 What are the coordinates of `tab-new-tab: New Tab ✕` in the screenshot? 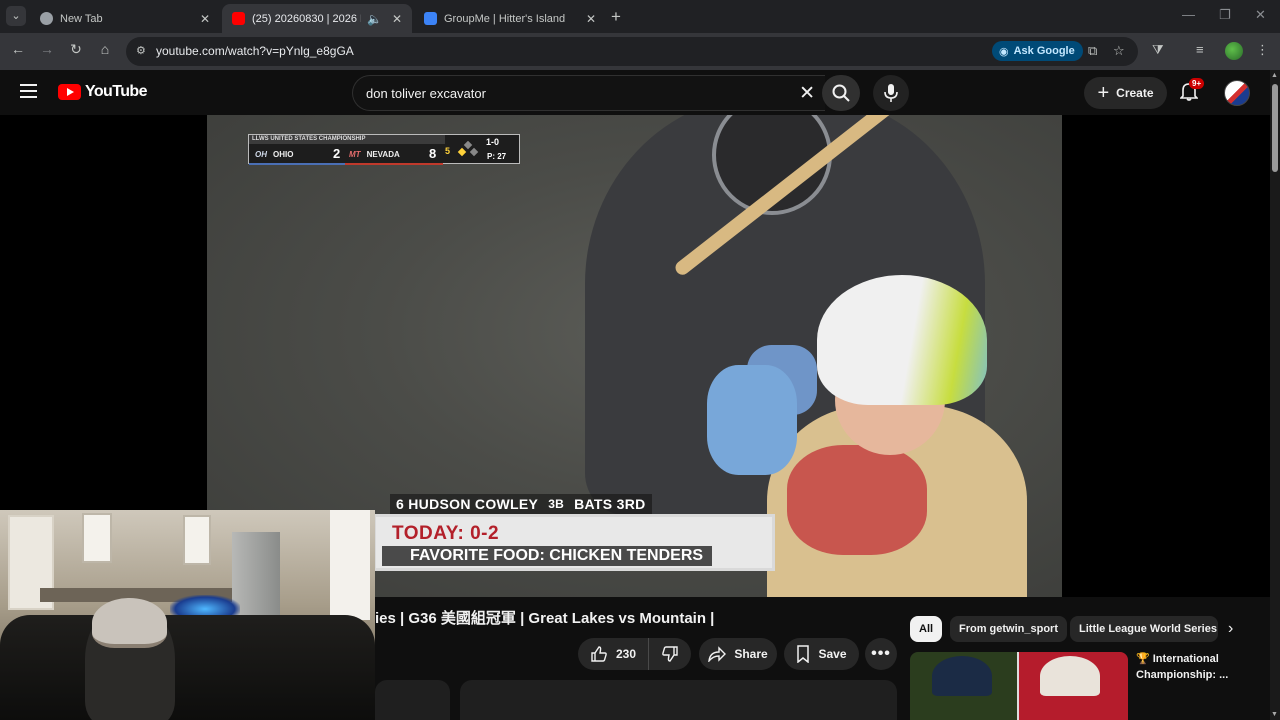 It's located at (125, 18).